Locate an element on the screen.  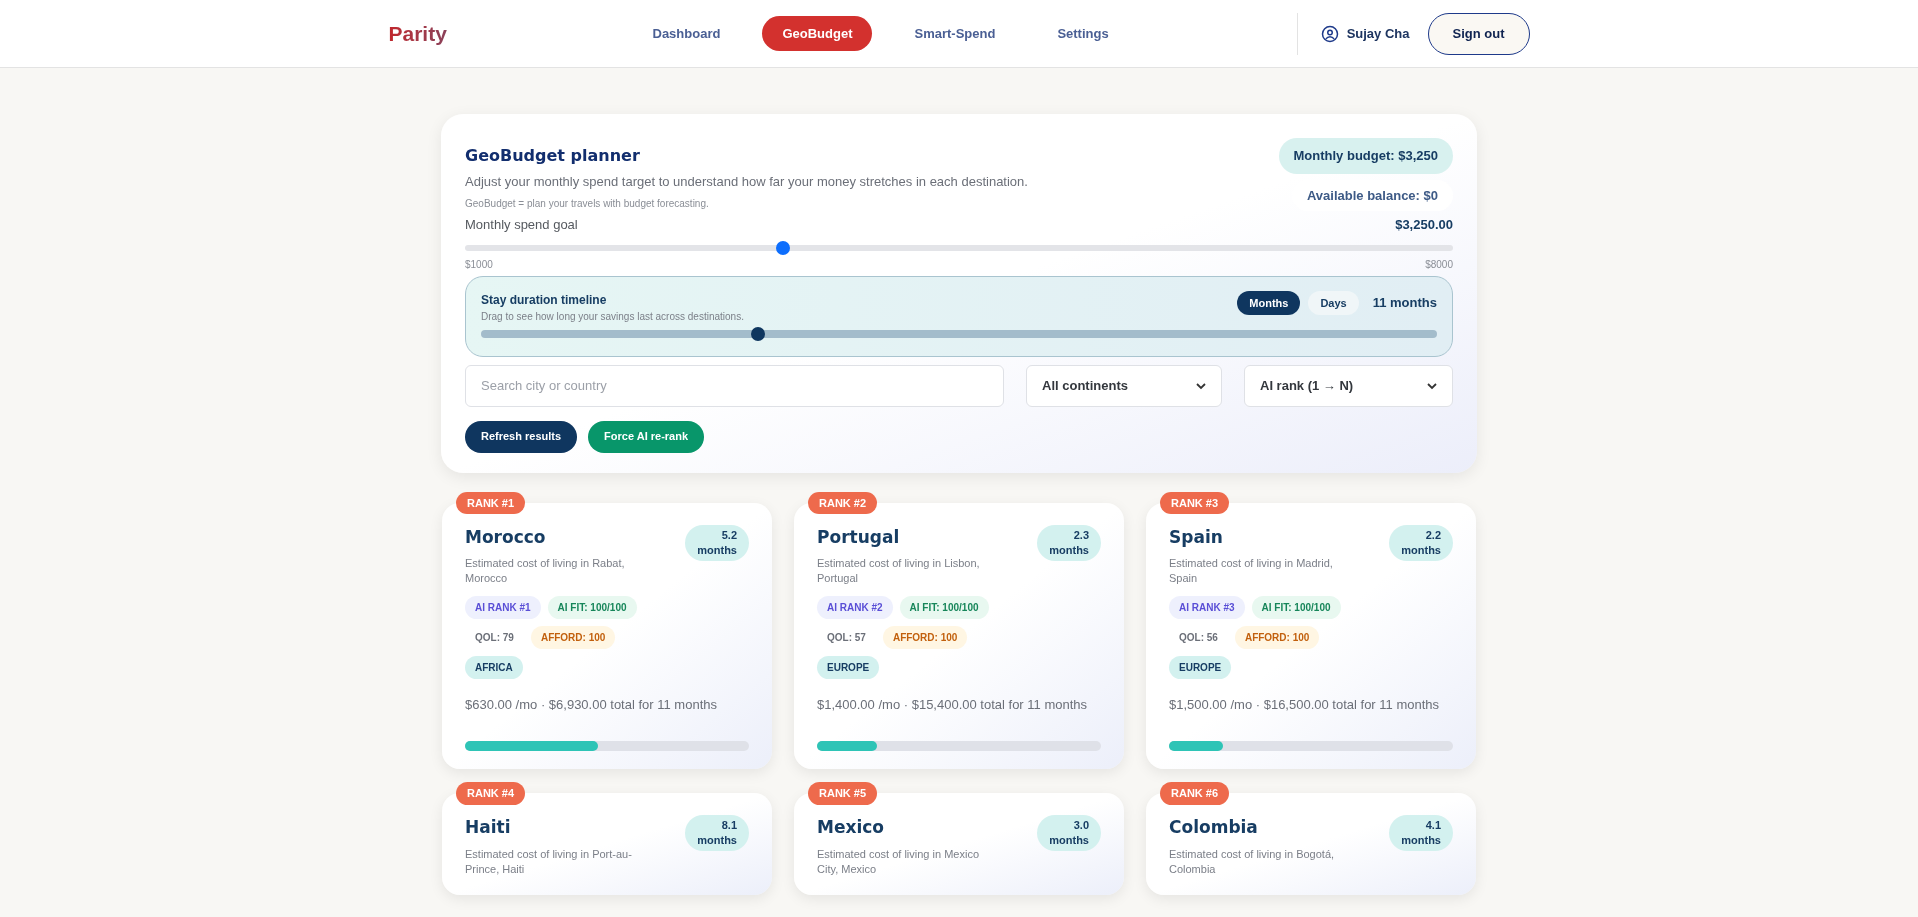
cost-summary: $1,500.00 /mo · $16,500.00 total for 11 months is located at coordinates (1304, 705).